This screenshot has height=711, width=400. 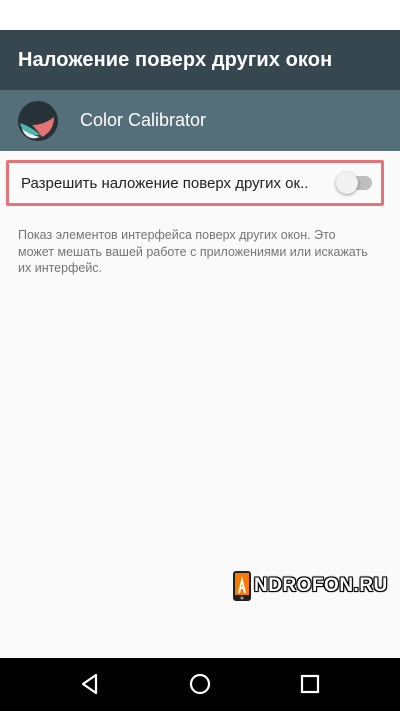 I want to click on toolbar: Наложение поверх других окон, so click(x=200, y=60).